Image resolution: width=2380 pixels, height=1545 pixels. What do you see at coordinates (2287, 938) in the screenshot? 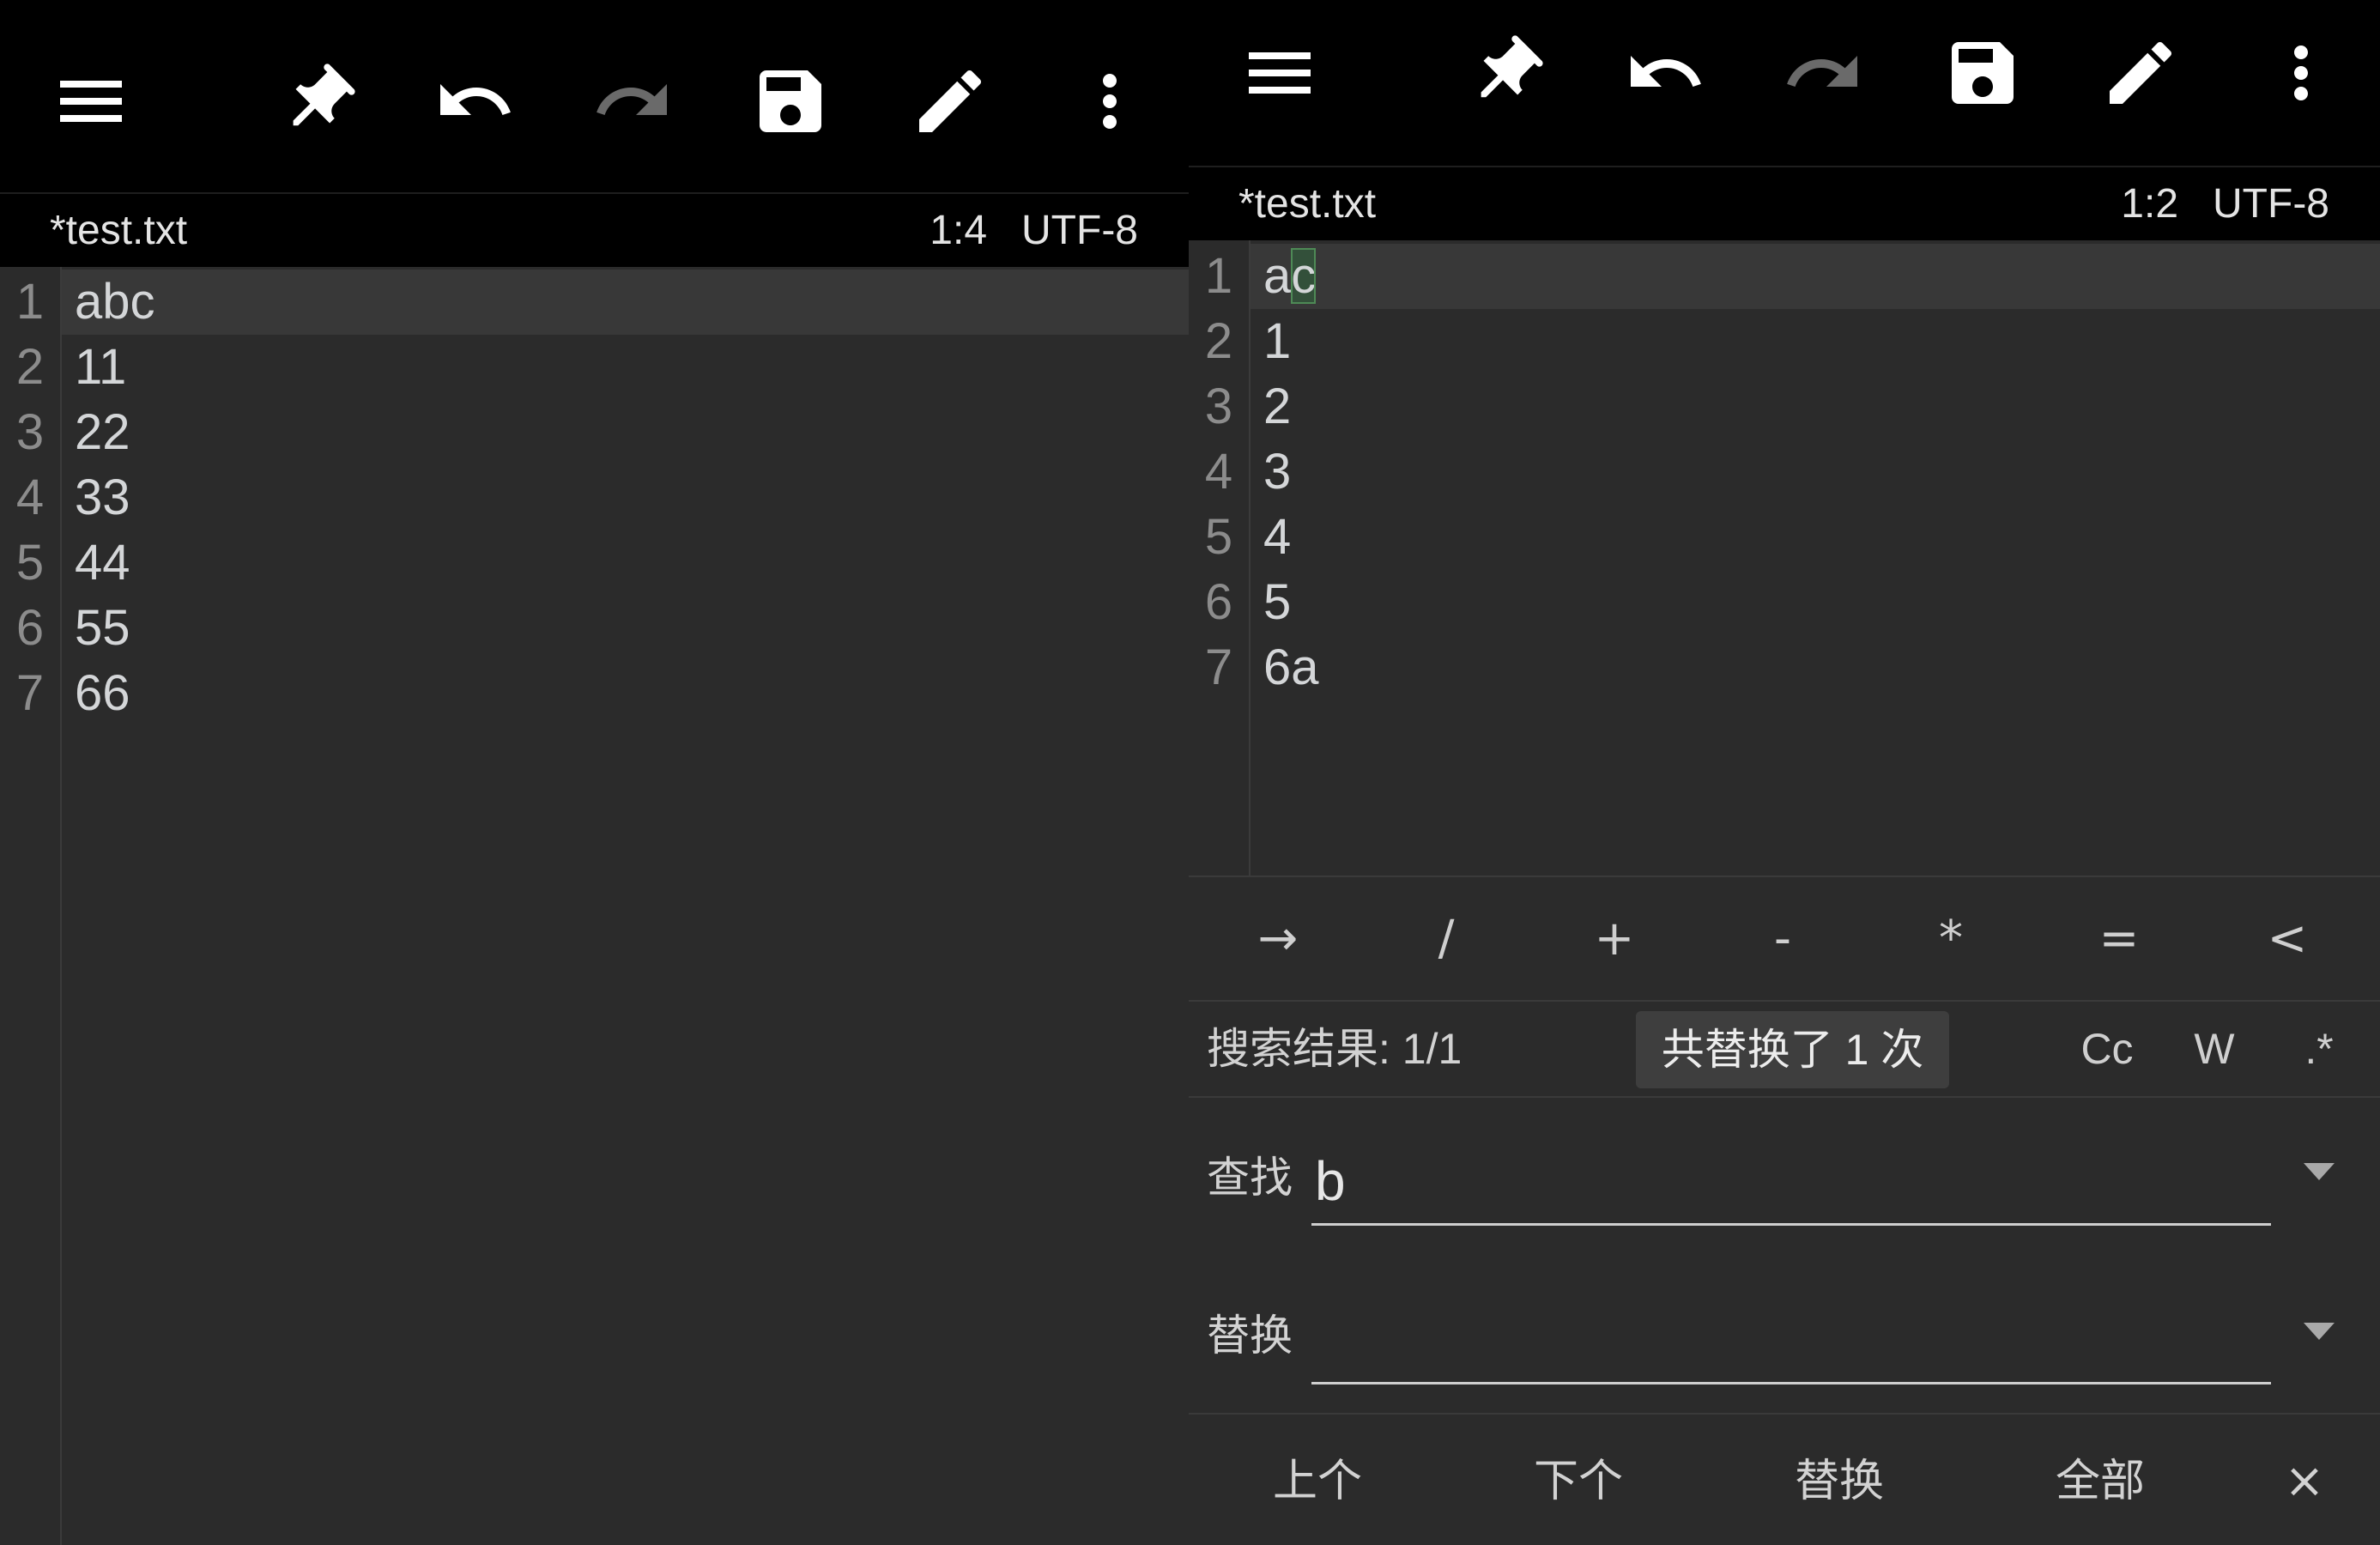
I see `symbol-key-less-than: <` at bounding box center [2287, 938].